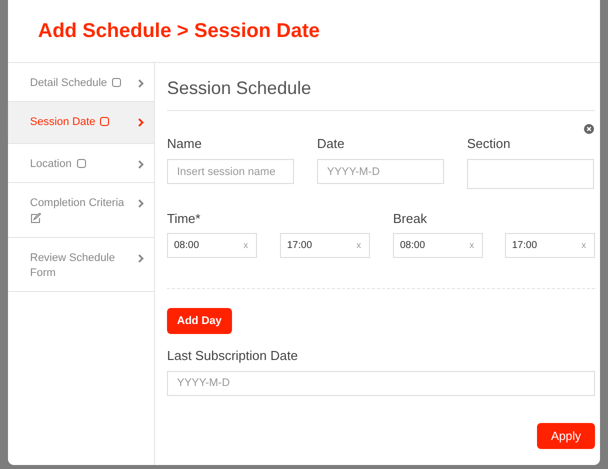 The height and width of the screenshot is (469, 608). I want to click on text-field: Insert session name, so click(230, 171).